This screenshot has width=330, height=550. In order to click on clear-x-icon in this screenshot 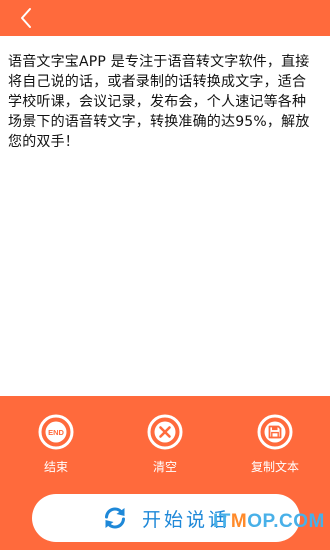, I will do `click(165, 432)`.